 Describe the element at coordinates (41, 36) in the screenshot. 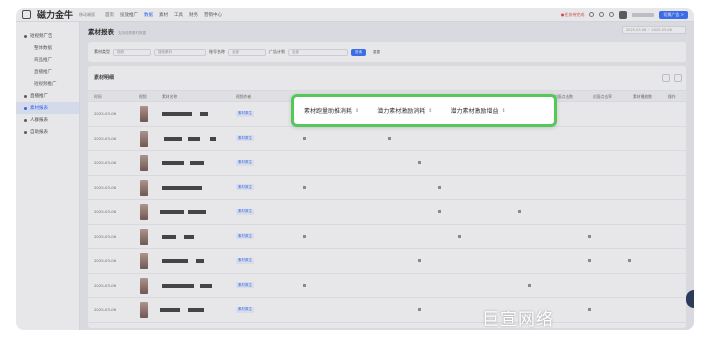

I see `sidebar-item-label: 短视频广告` at that location.